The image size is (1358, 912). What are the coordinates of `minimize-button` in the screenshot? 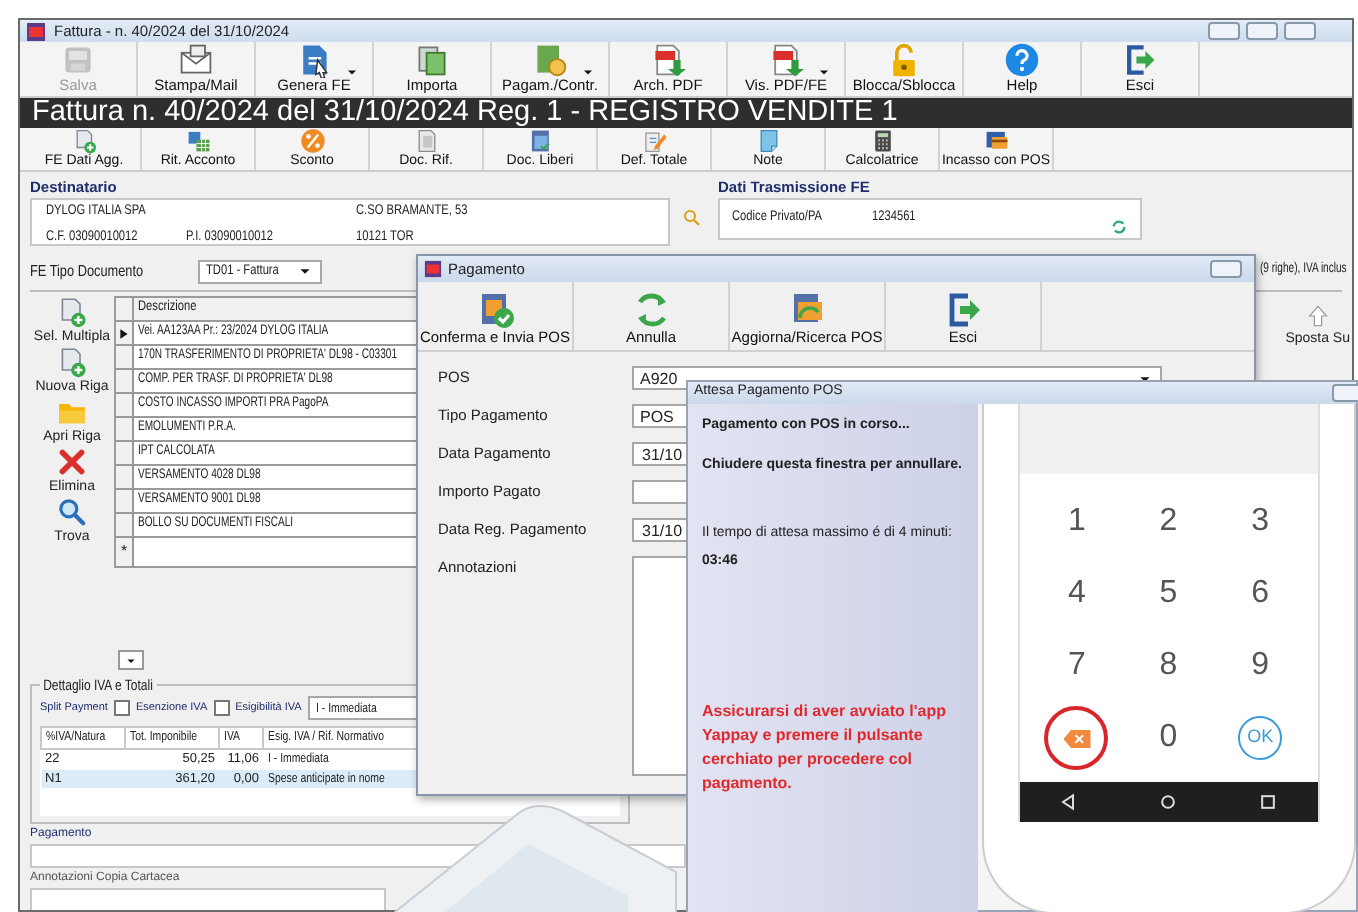 It's located at (1224, 31).